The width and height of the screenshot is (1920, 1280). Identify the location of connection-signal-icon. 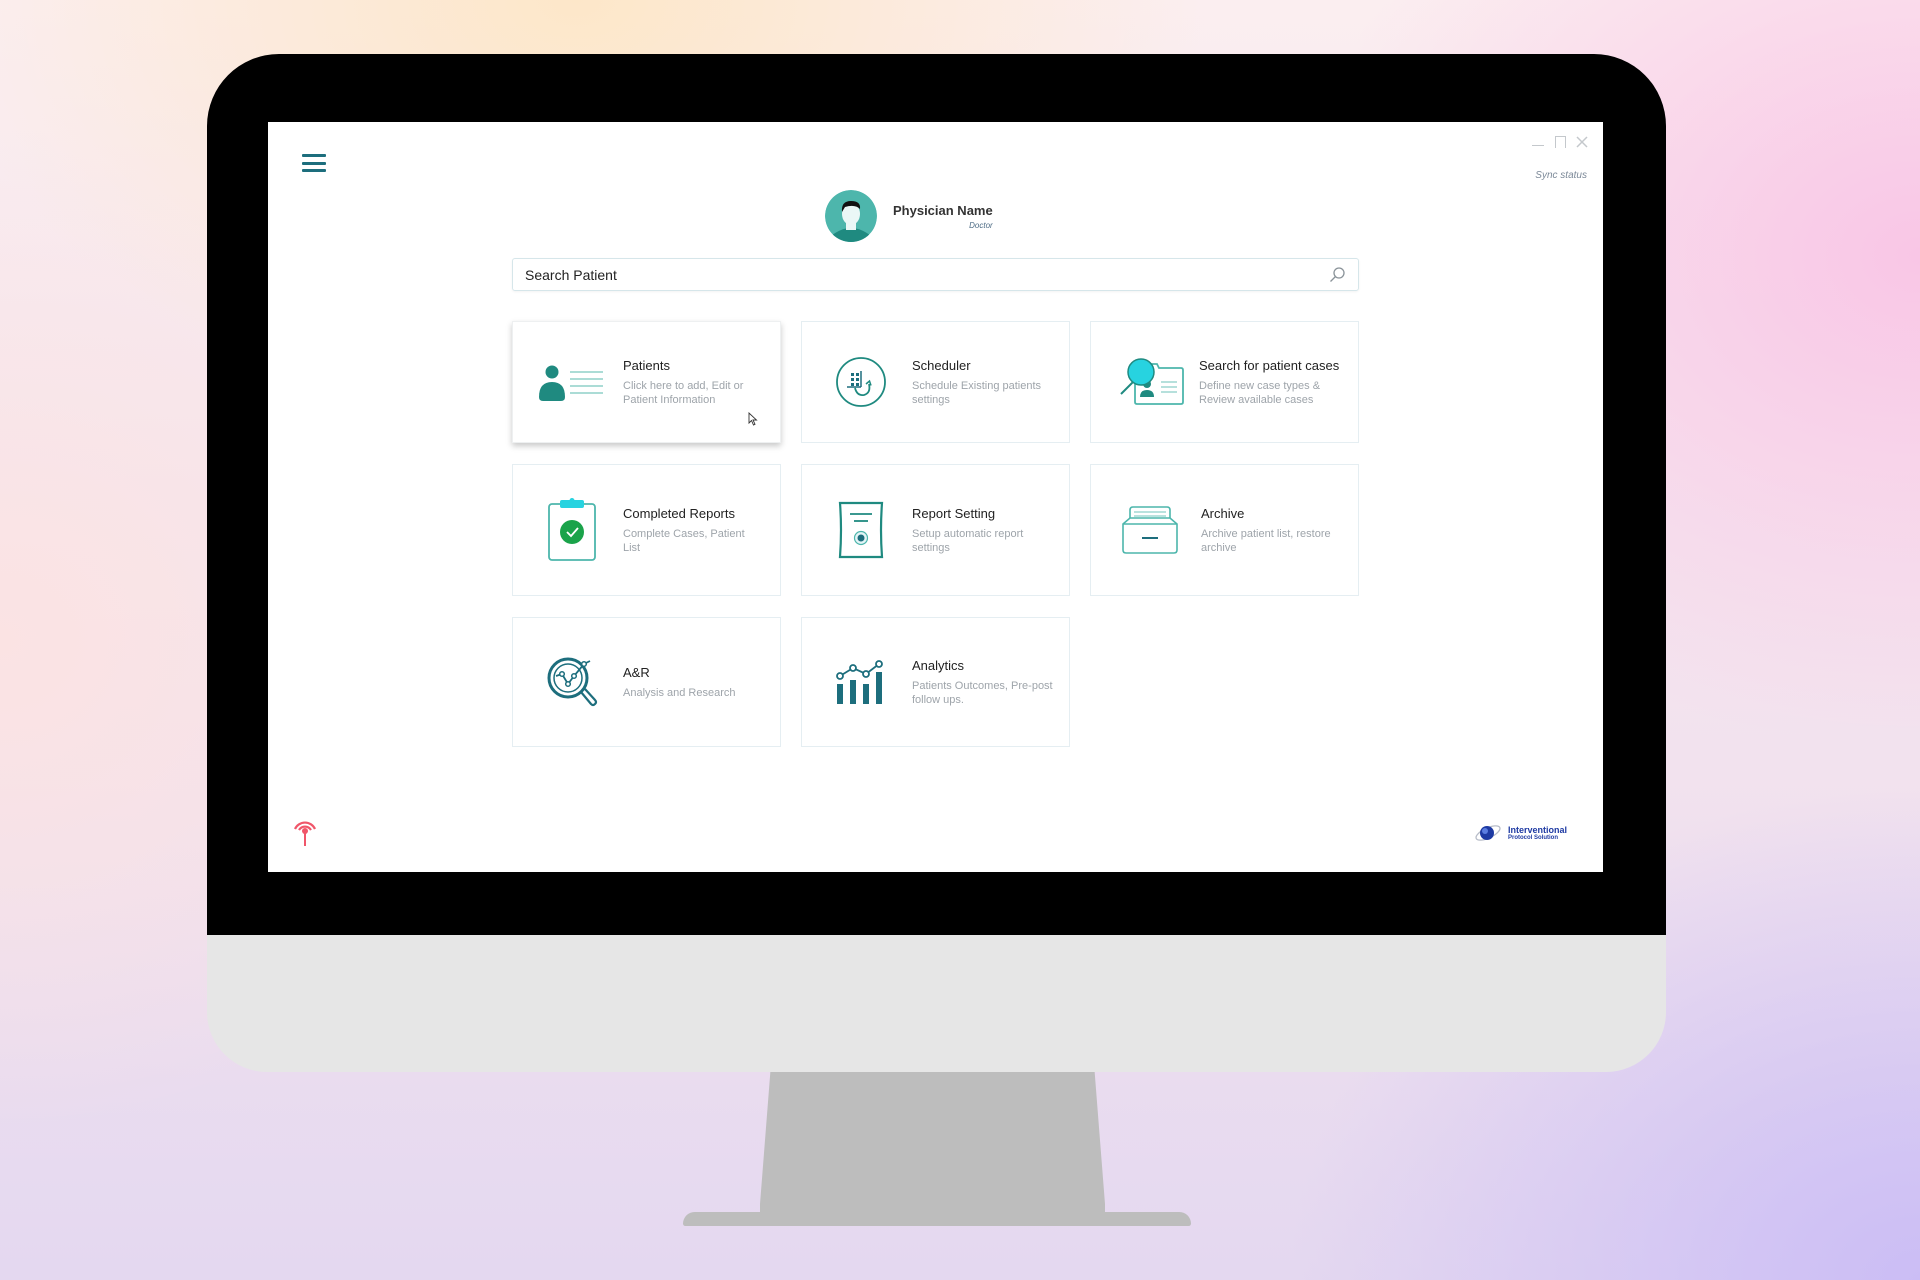
(305, 832).